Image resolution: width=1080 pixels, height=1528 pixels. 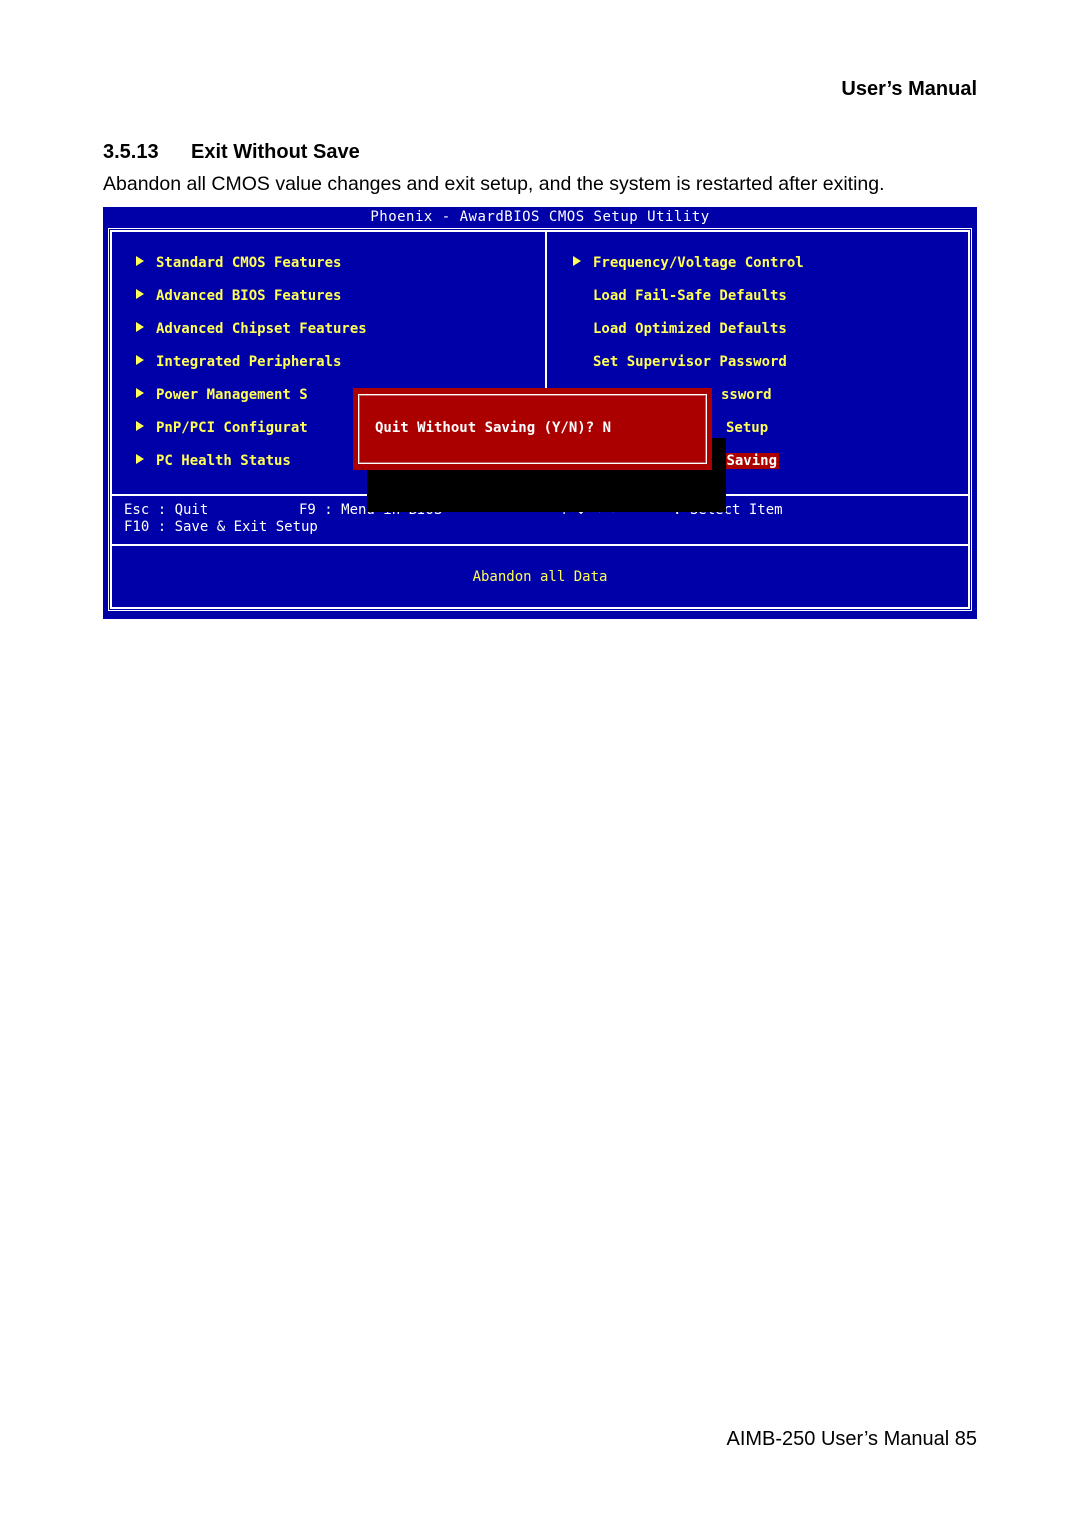 What do you see at coordinates (221, 527) in the screenshot?
I see `help-f10: F10 : Save & Exit Setup` at bounding box center [221, 527].